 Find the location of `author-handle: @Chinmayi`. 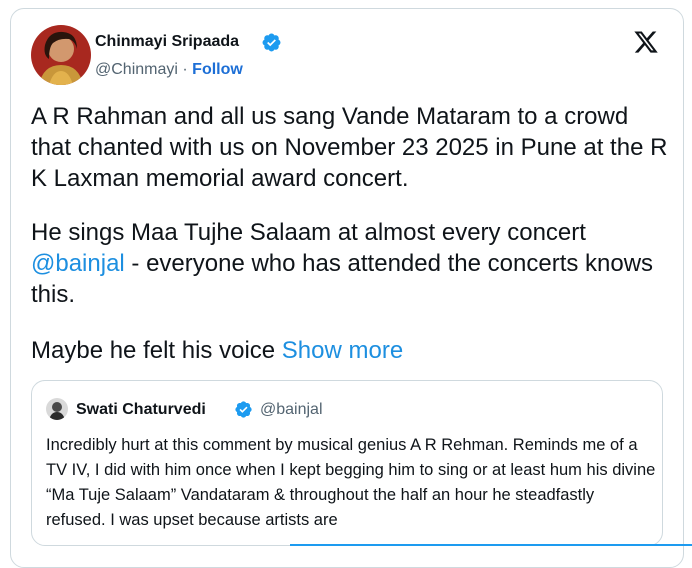

author-handle: @Chinmayi is located at coordinates (136, 69).